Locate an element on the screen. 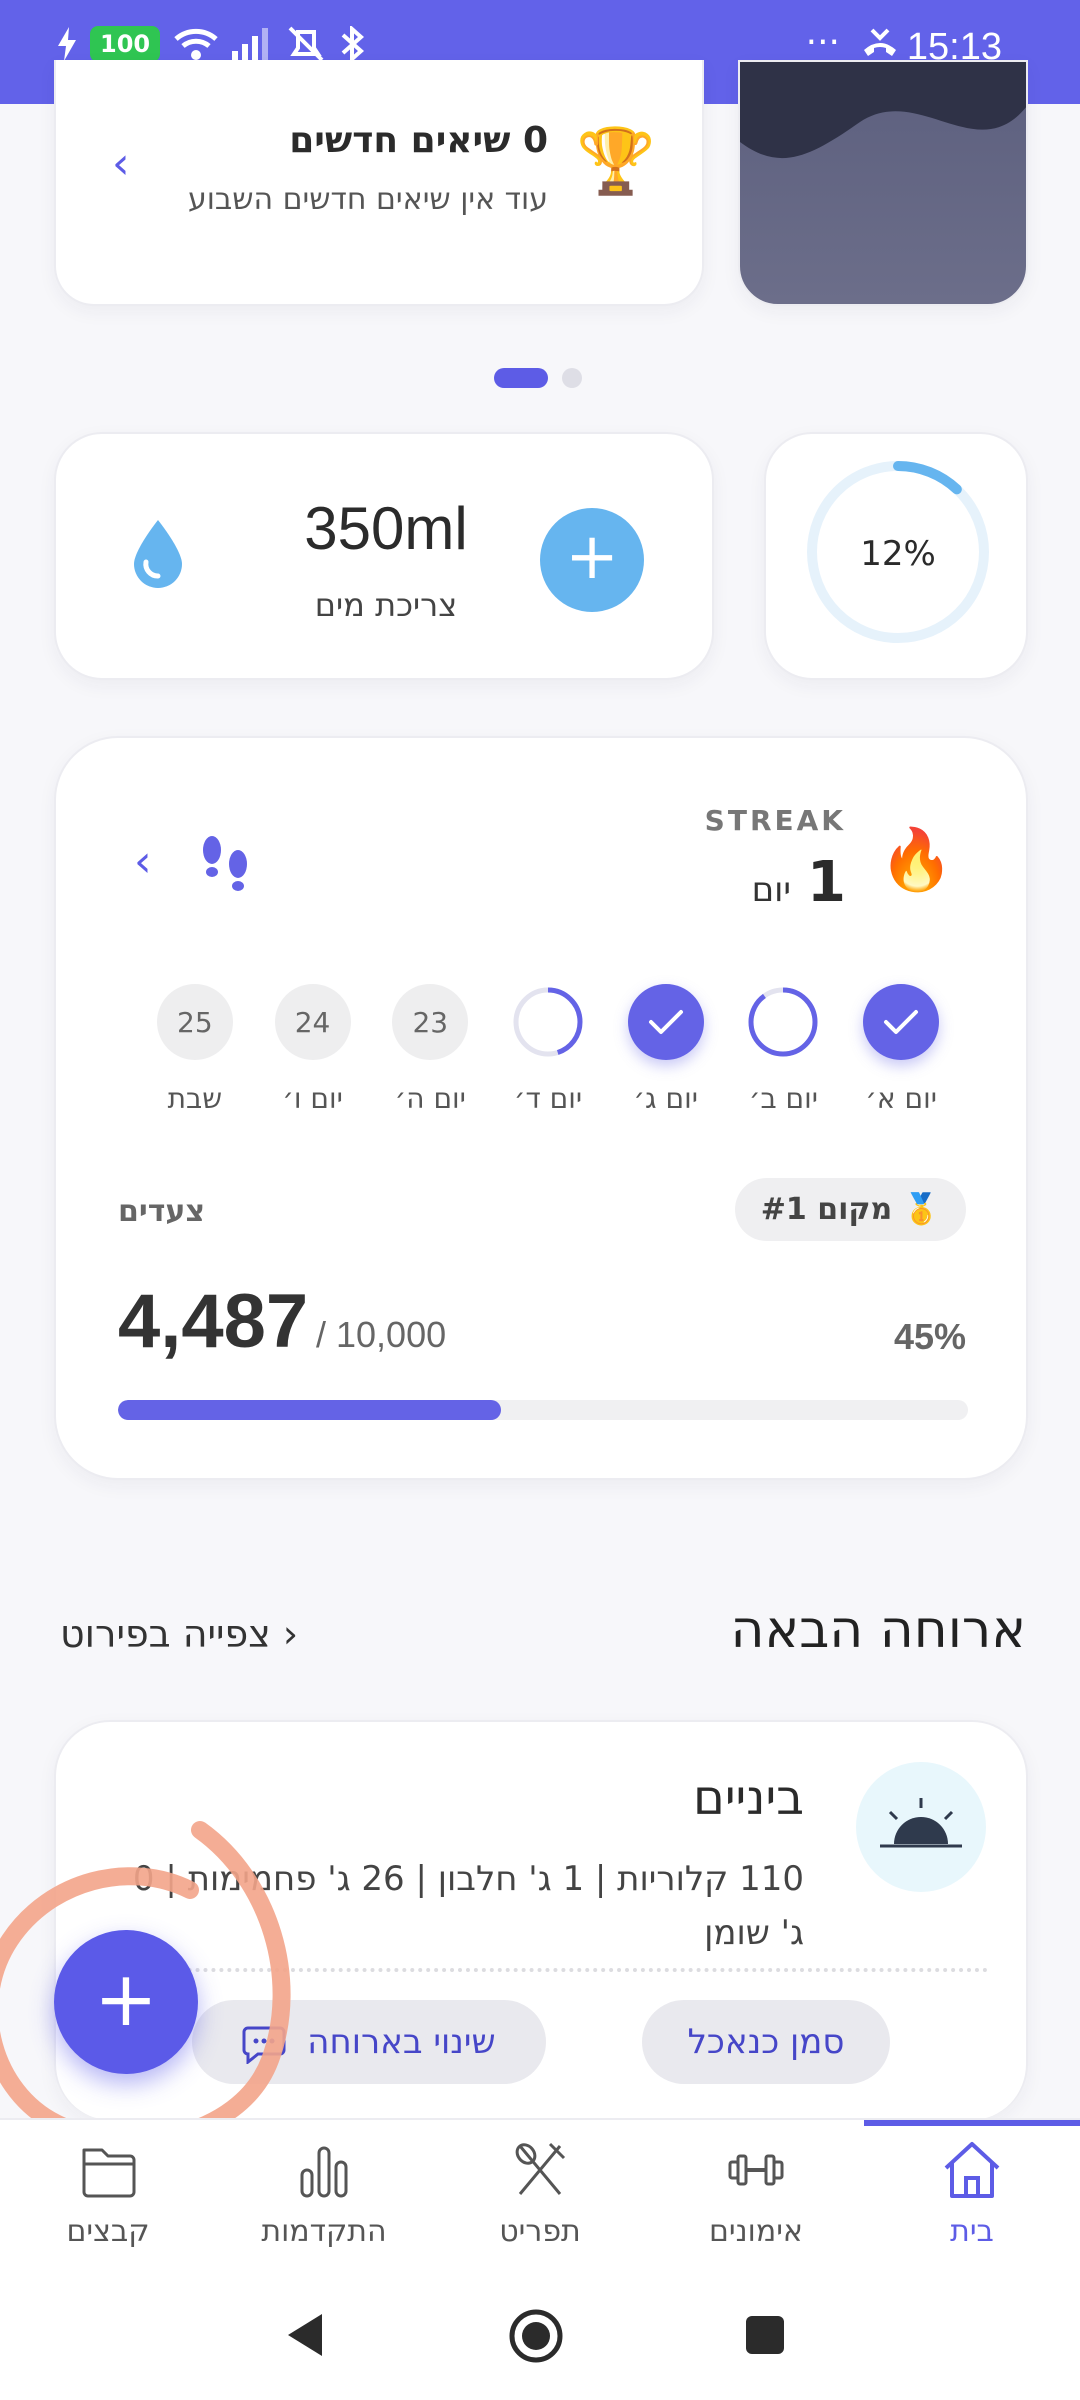 The height and width of the screenshot is (2400, 1080). nav-label: אימונים is located at coordinates (756, 2231).